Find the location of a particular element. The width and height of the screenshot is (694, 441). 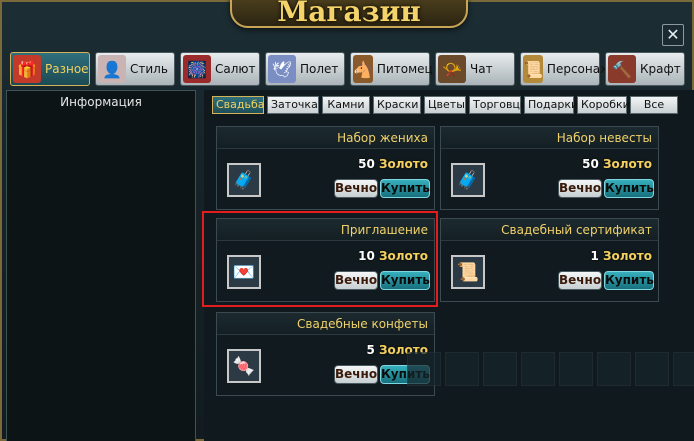

price-amount: 1 is located at coordinates (594, 256).